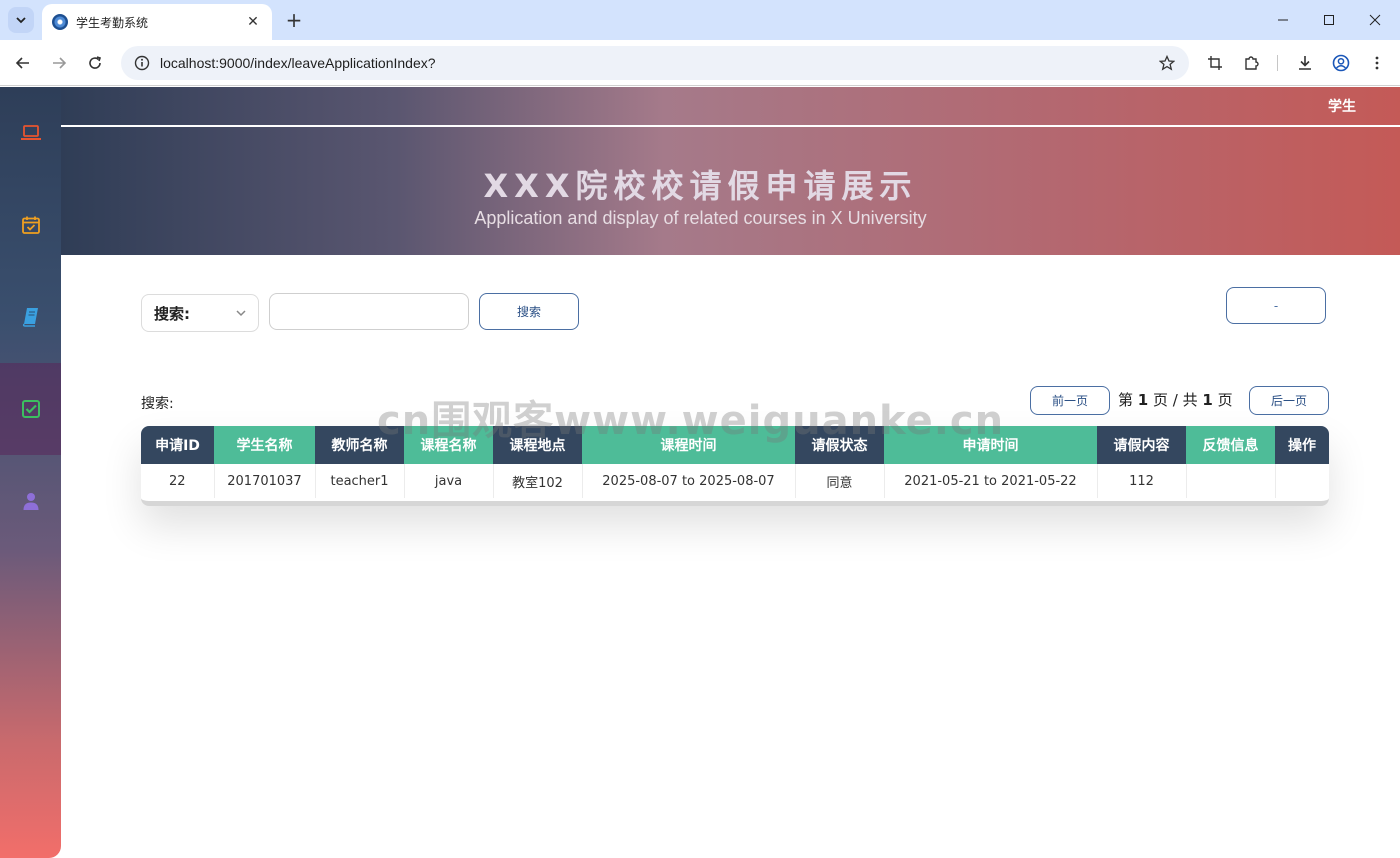 This screenshot has height=858, width=1400. What do you see at coordinates (840, 481) in the screenshot?
I see `table-cell: 同意` at bounding box center [840, 481].